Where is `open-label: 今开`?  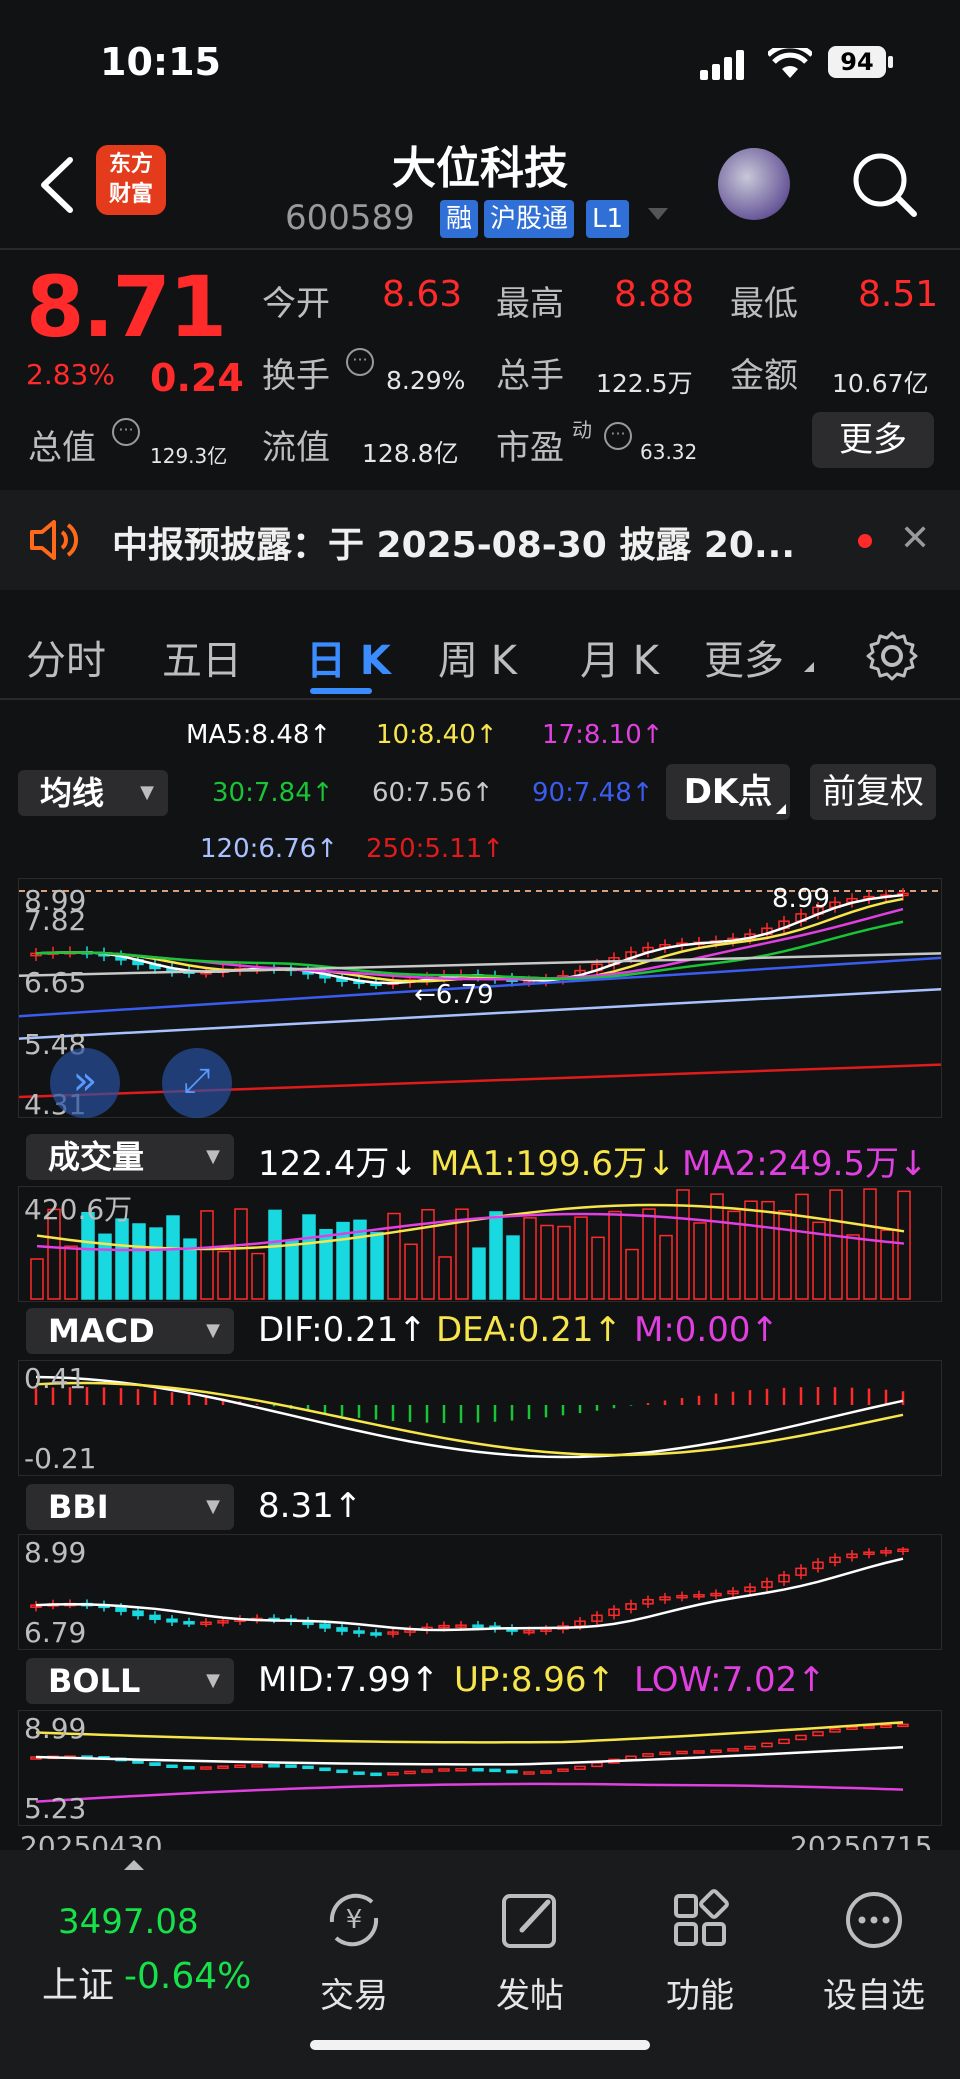 open-label: 今开 is located at coordinates (296, 304).